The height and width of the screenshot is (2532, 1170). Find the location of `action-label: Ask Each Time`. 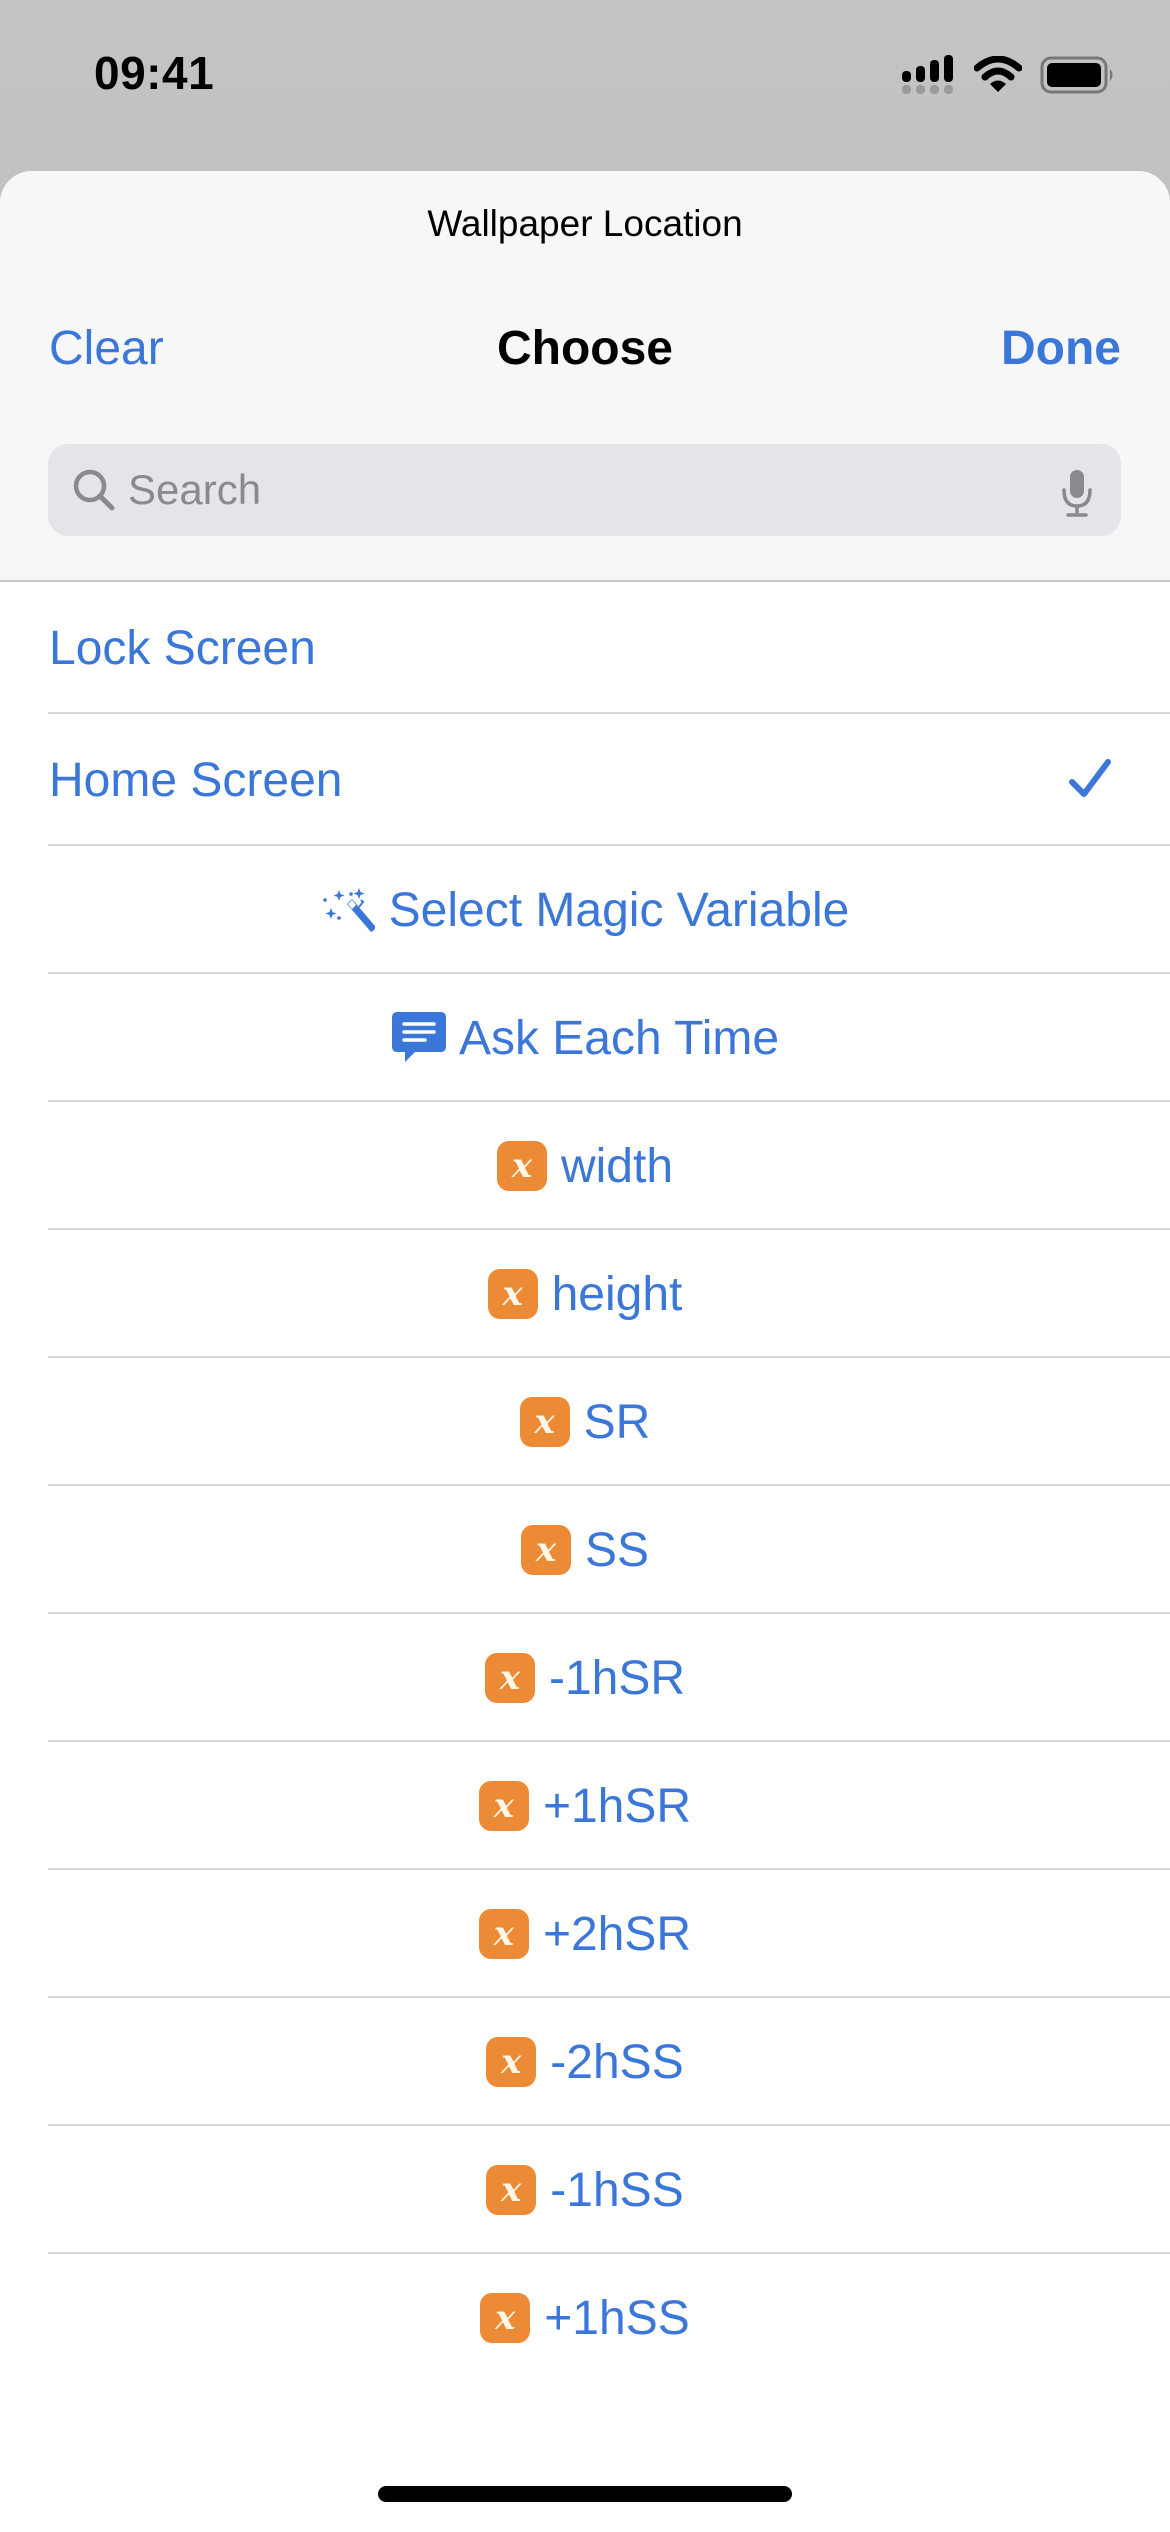

action-label: Ask Each Time is located at coordinates (619, 1038).